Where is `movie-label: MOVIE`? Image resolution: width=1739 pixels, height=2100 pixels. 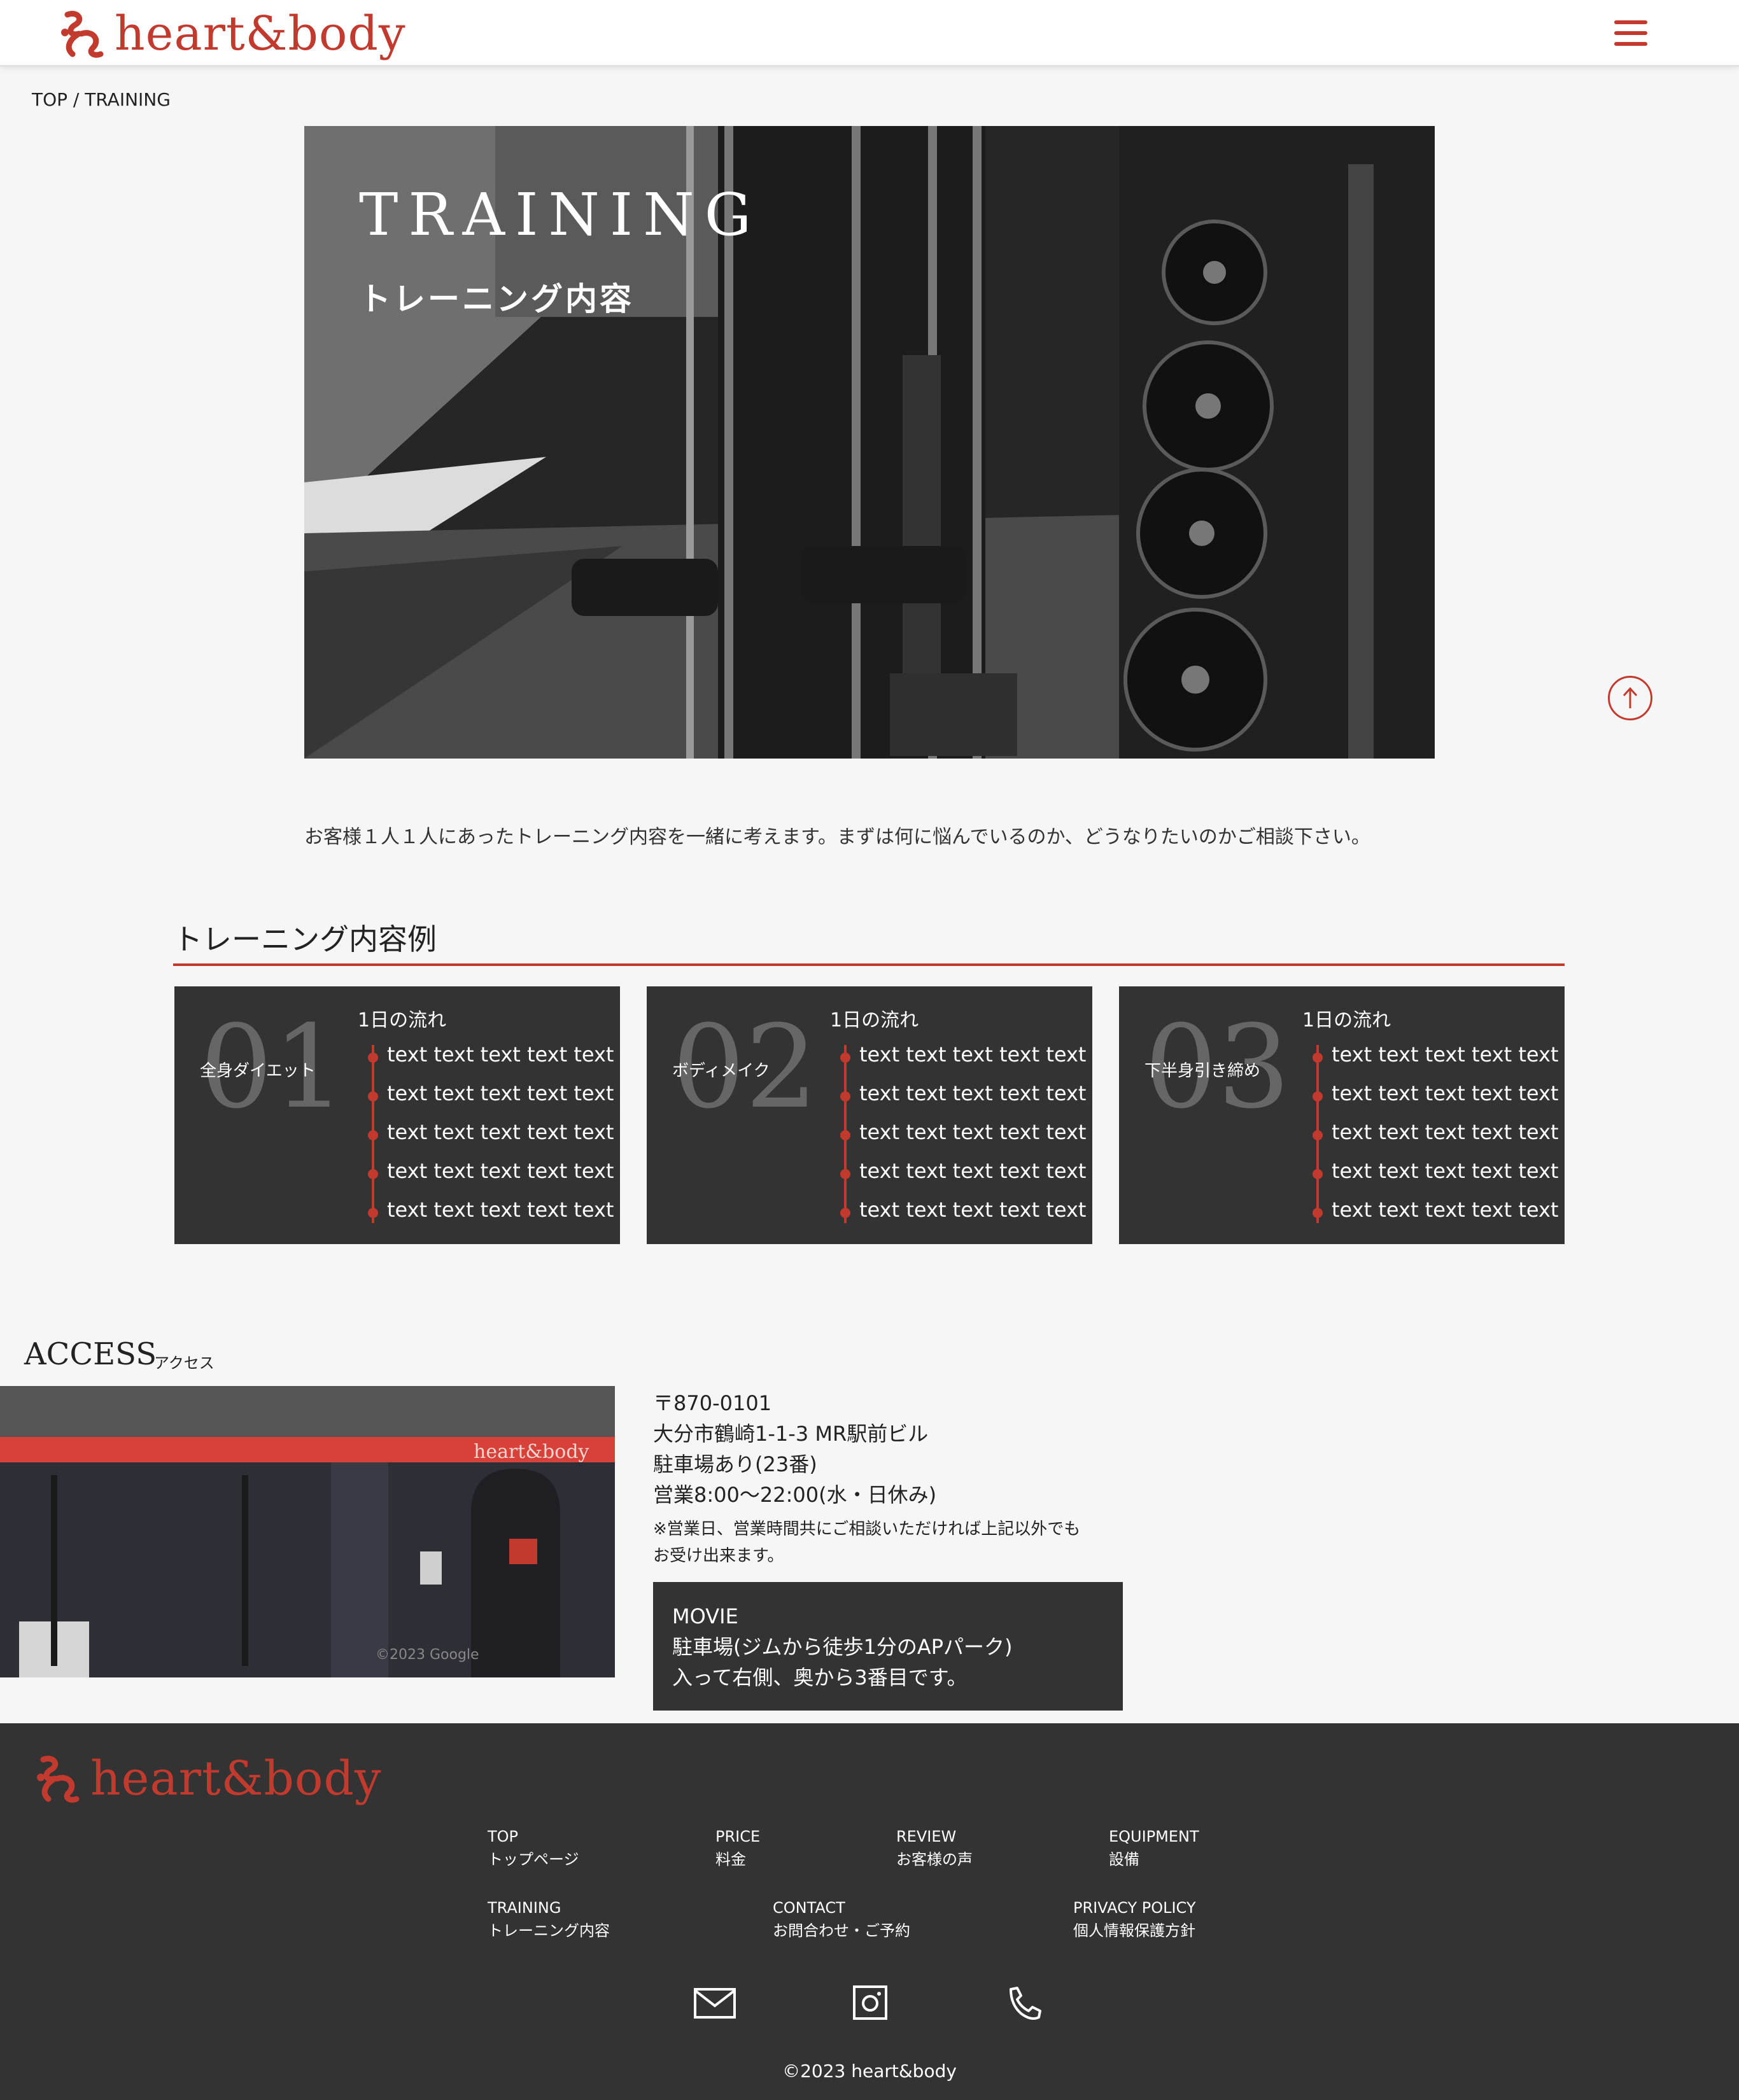
movie-label: MOVIE is located at coordinates (705, 1616).